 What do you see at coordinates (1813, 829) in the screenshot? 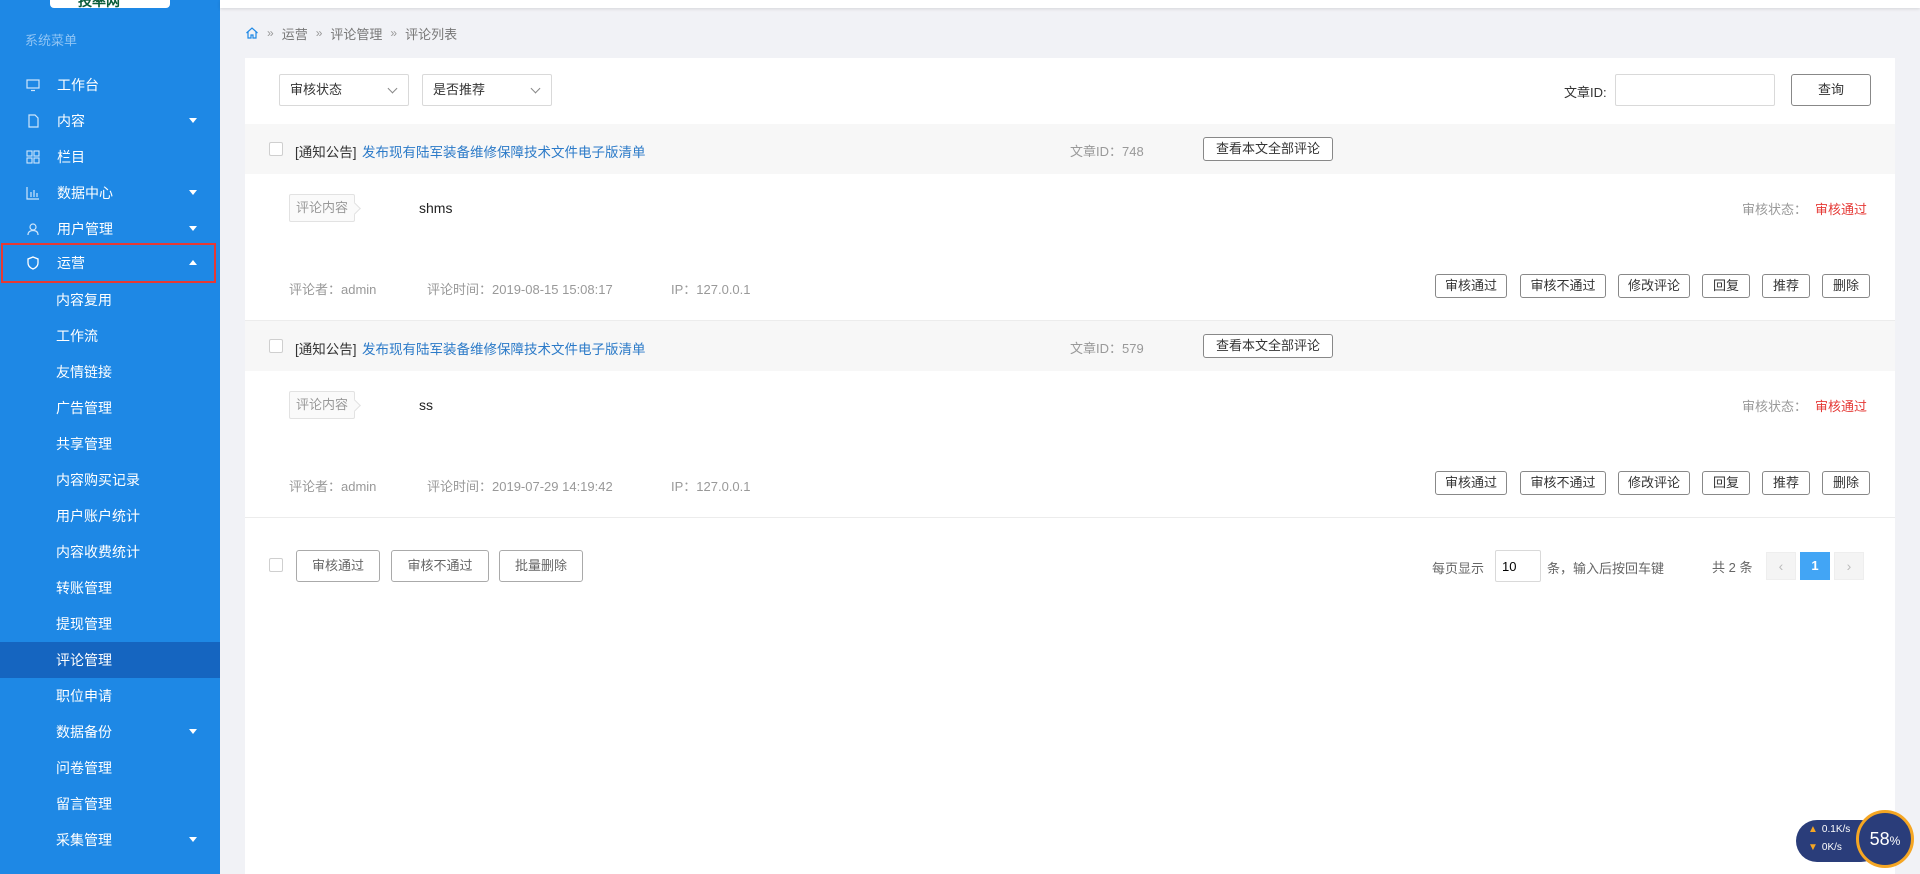
I see `arrow-up-icon: ▲` at bounding box center [1813, 829].